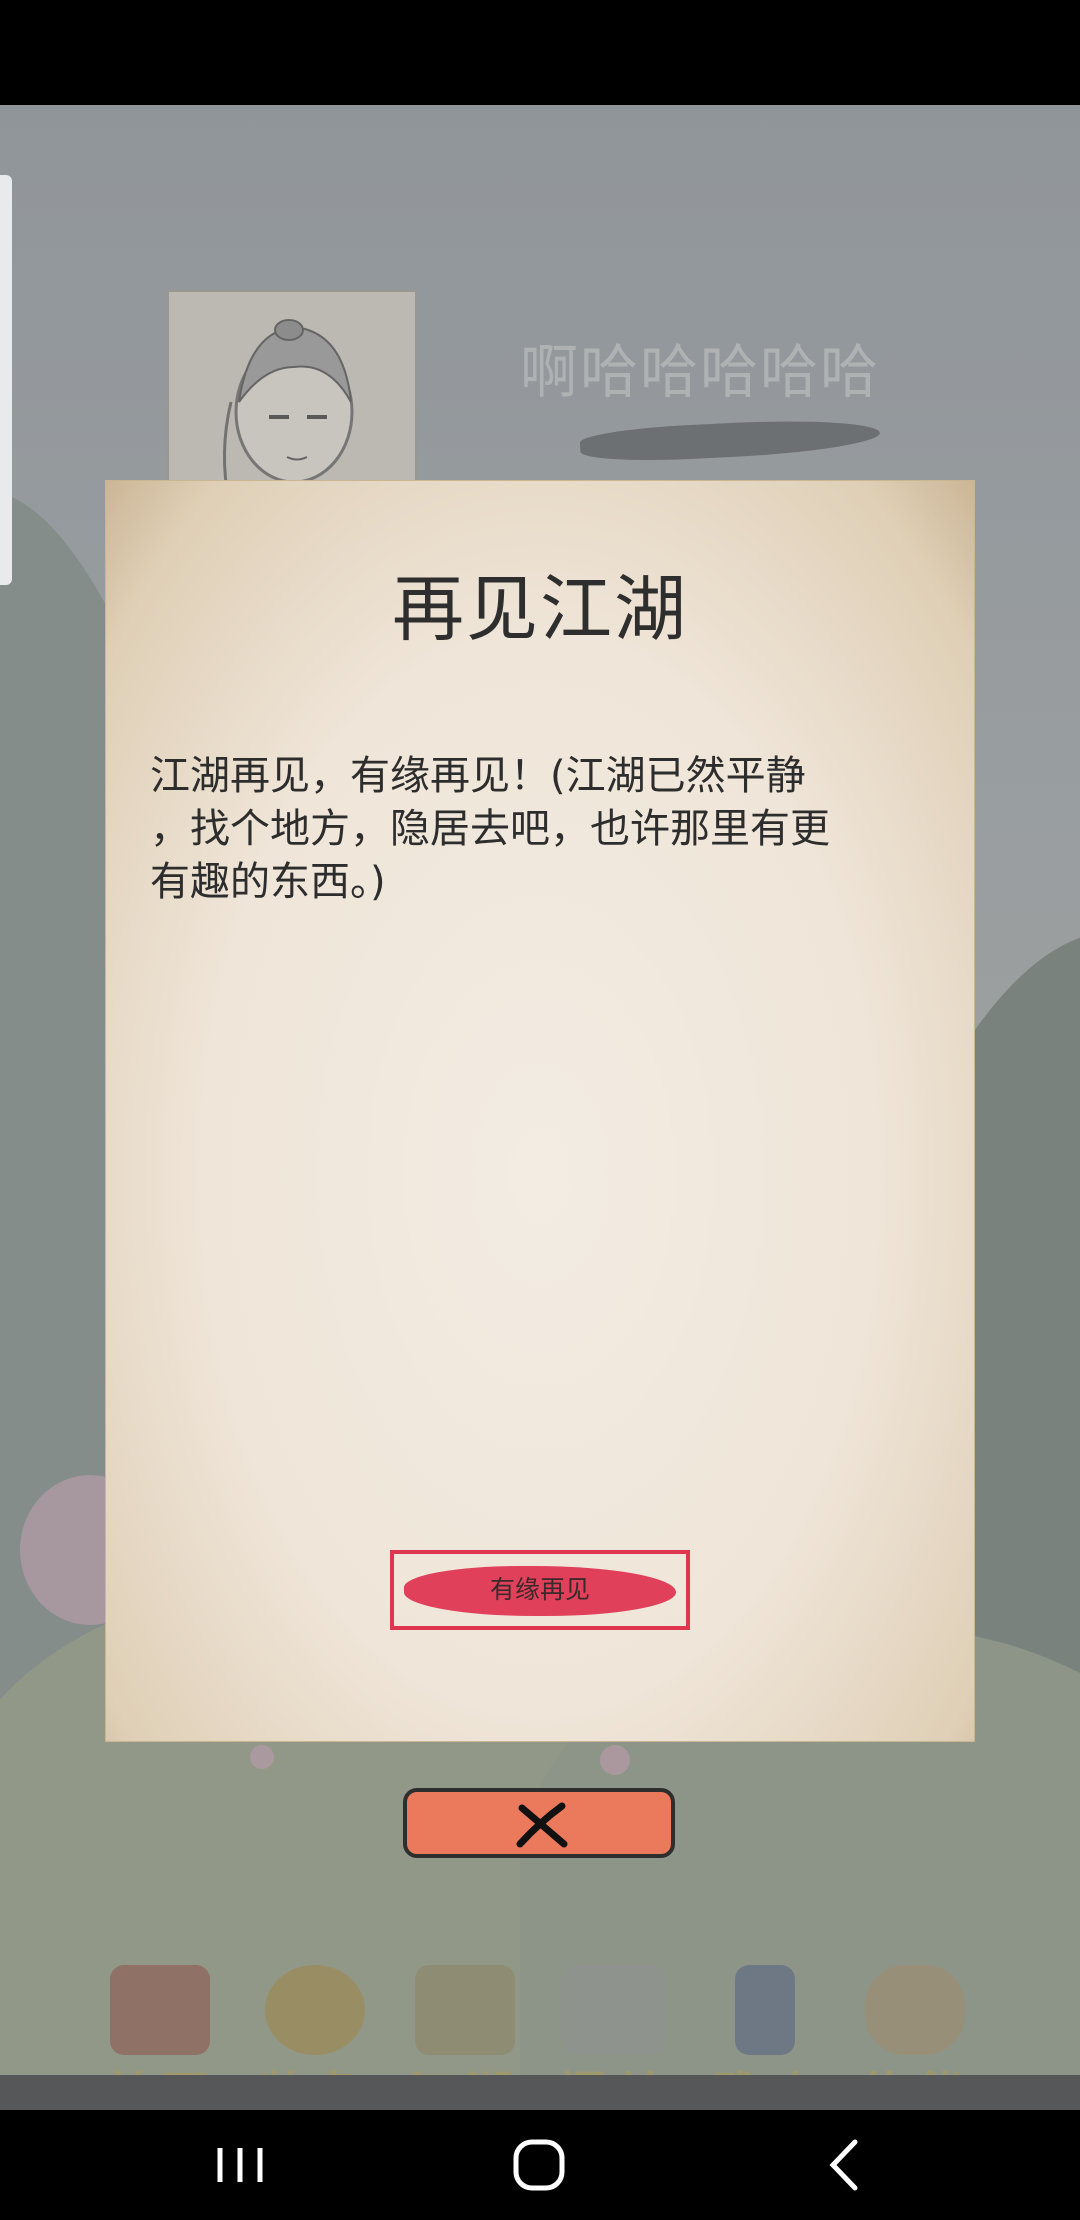 Image resolution: width=1080 pixels, height=2220 pixels. What do you see at coordinates (6, 380) in the screenshot?
I see `side-scroll-handle` at bounding box center [6, 380].